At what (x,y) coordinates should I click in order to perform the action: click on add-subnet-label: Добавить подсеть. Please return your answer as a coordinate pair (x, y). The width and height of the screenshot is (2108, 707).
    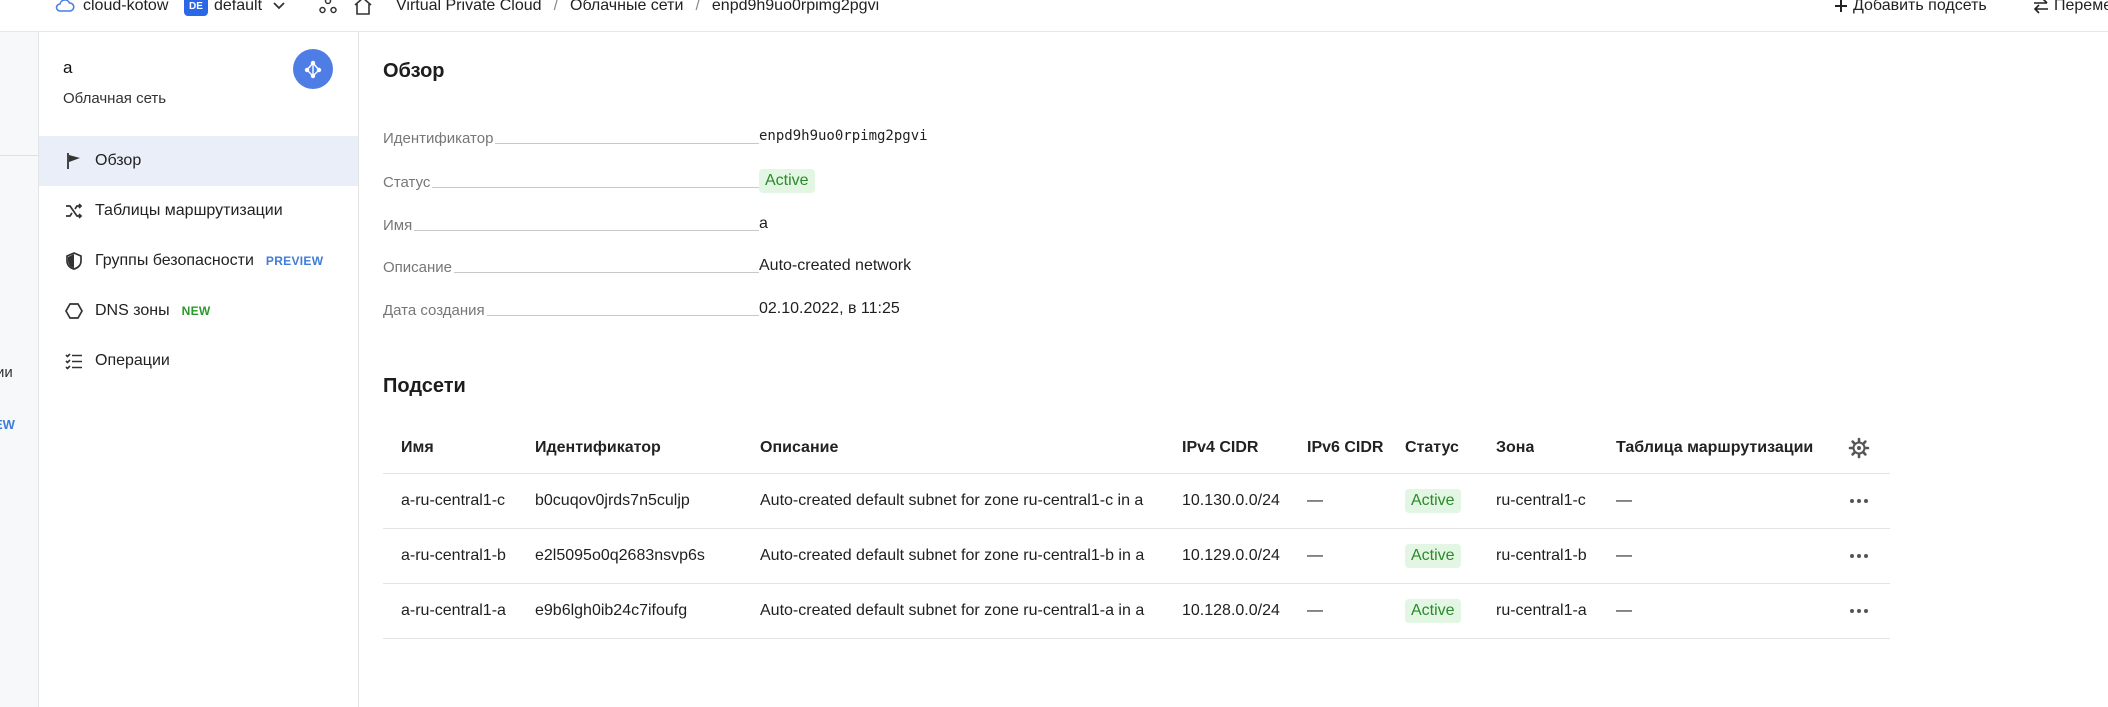
    Looking at the image, I should click on (1920, 7).